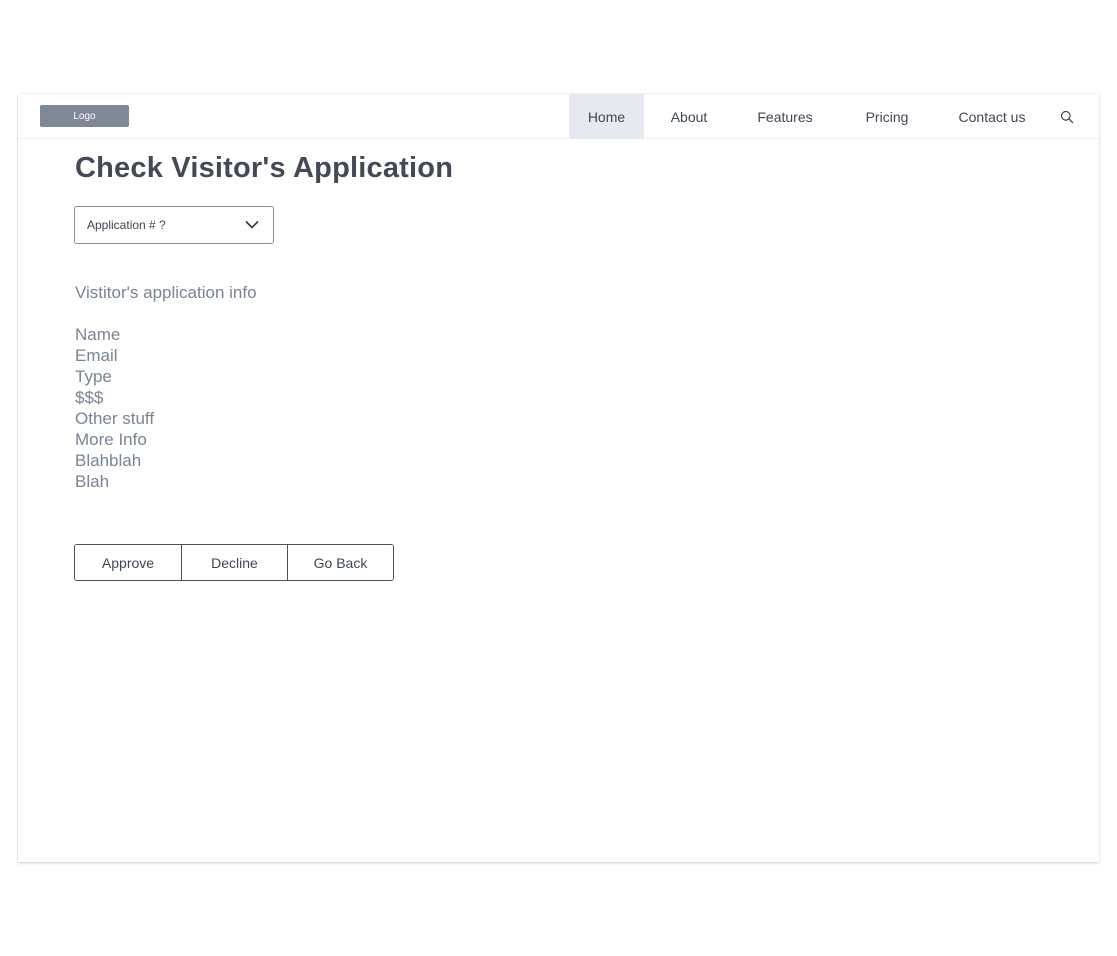  Describe the element at coordinates (84, 116) in the screenshot. I see `logo: Logo` at that location.